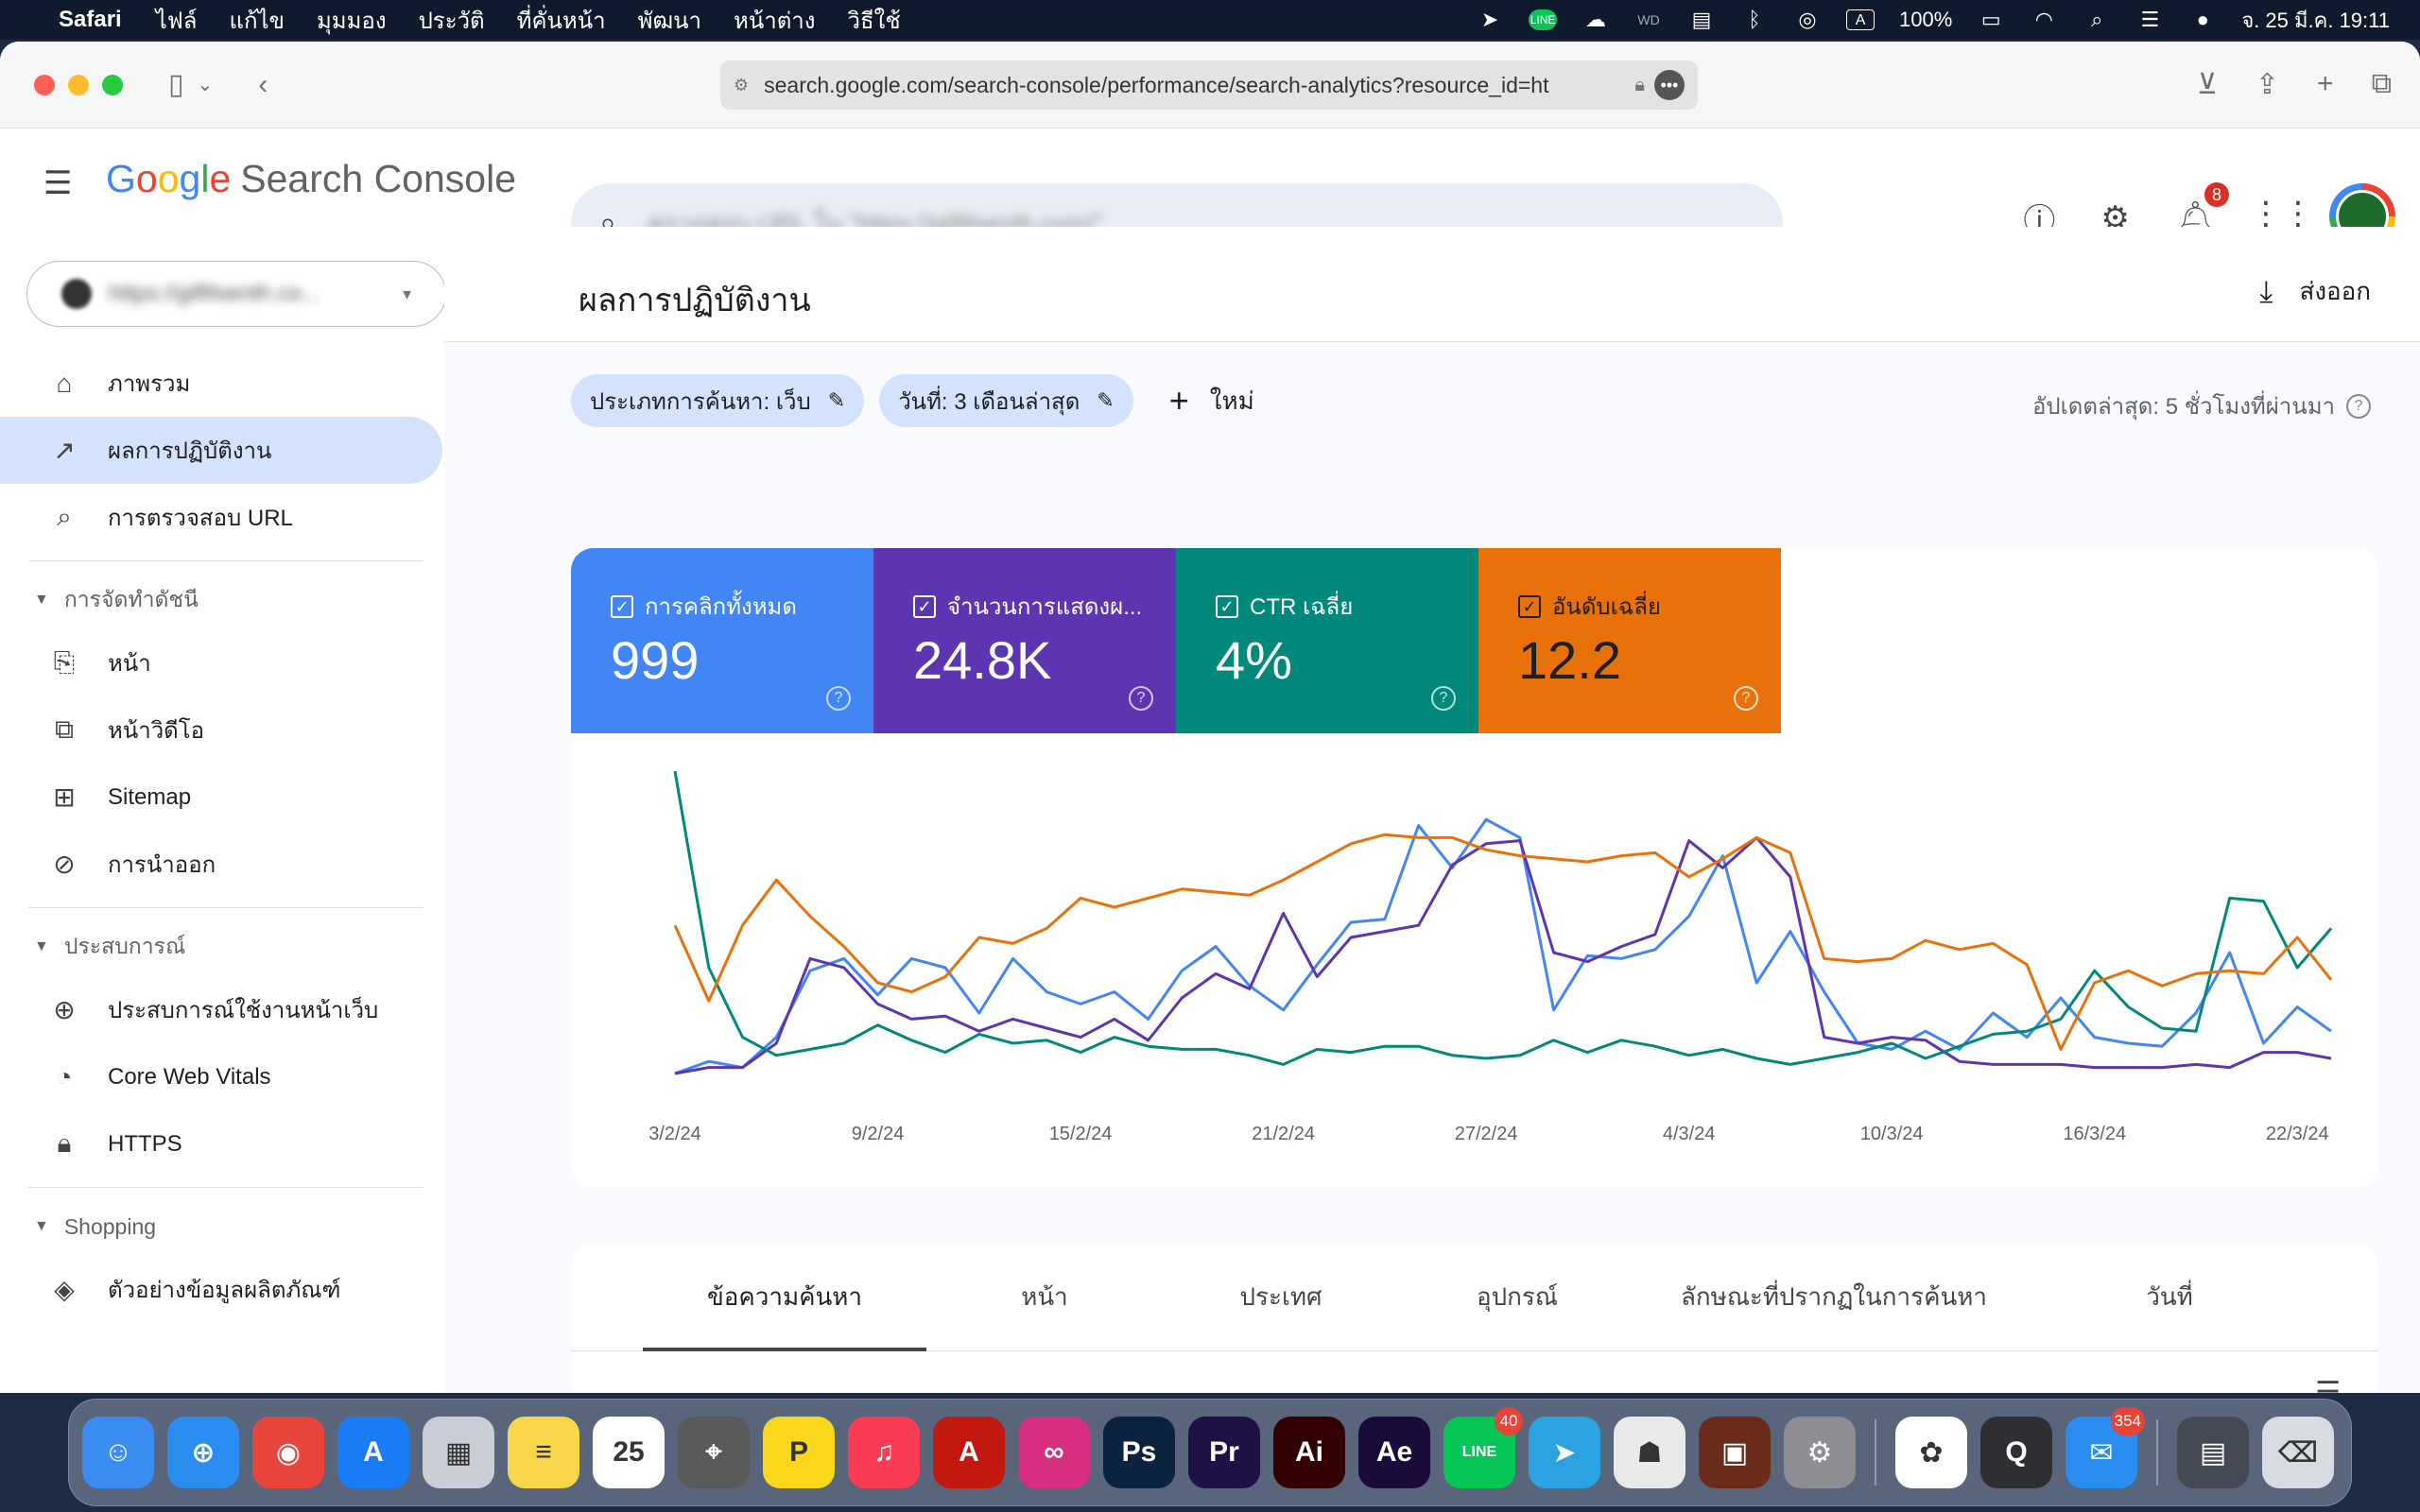 The image size is (2420, 1512). What do you see at coordinates (2267, 84) in the screenshot?
I see `share-icon: ⇪` at bounding box center [2267, 84].